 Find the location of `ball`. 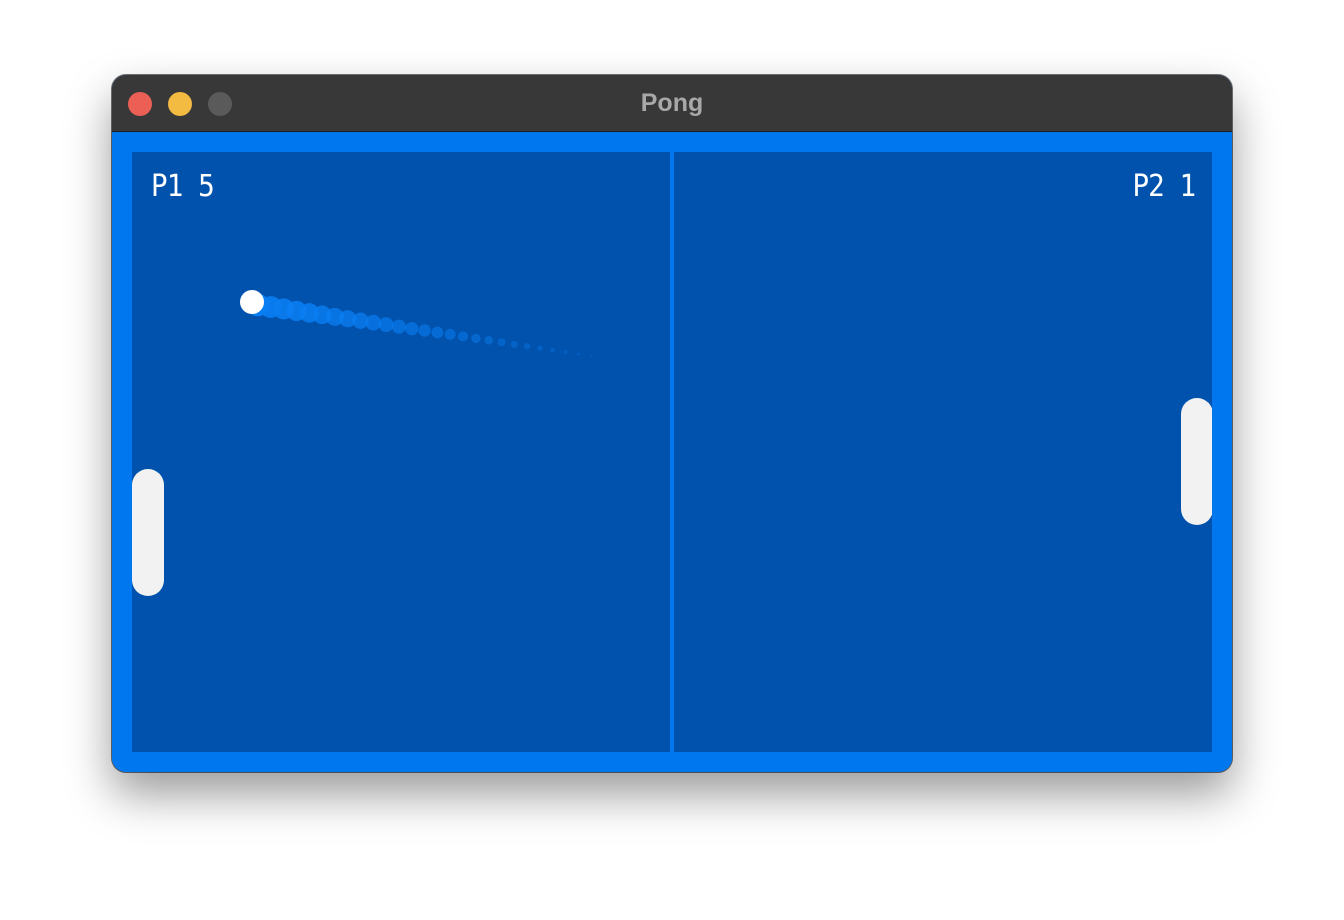

ball is located at coordinates (252, 302).